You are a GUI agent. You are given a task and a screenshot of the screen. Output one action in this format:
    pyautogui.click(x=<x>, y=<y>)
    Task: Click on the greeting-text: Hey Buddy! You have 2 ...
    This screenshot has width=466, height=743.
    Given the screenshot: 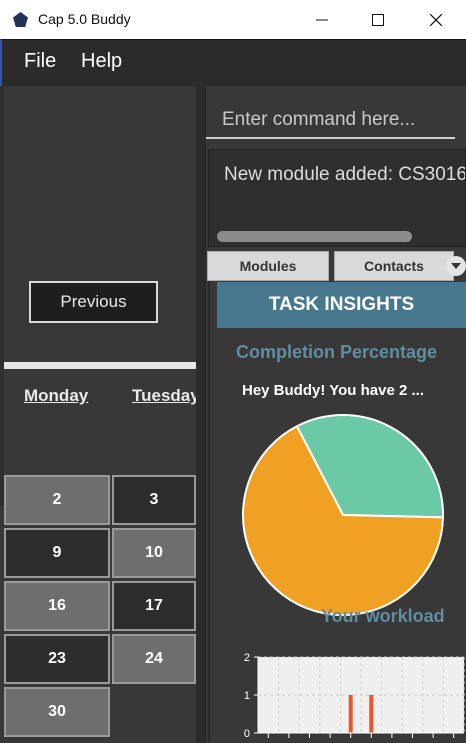 What is the action you would take?
    pyautogui.click(x=333, y=390)
    